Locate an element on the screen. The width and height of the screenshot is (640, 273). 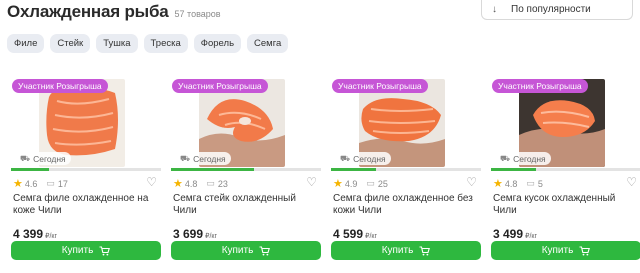
rating-row: ★ 4.9 ▭ 25 is located at coordinates (360, 183).